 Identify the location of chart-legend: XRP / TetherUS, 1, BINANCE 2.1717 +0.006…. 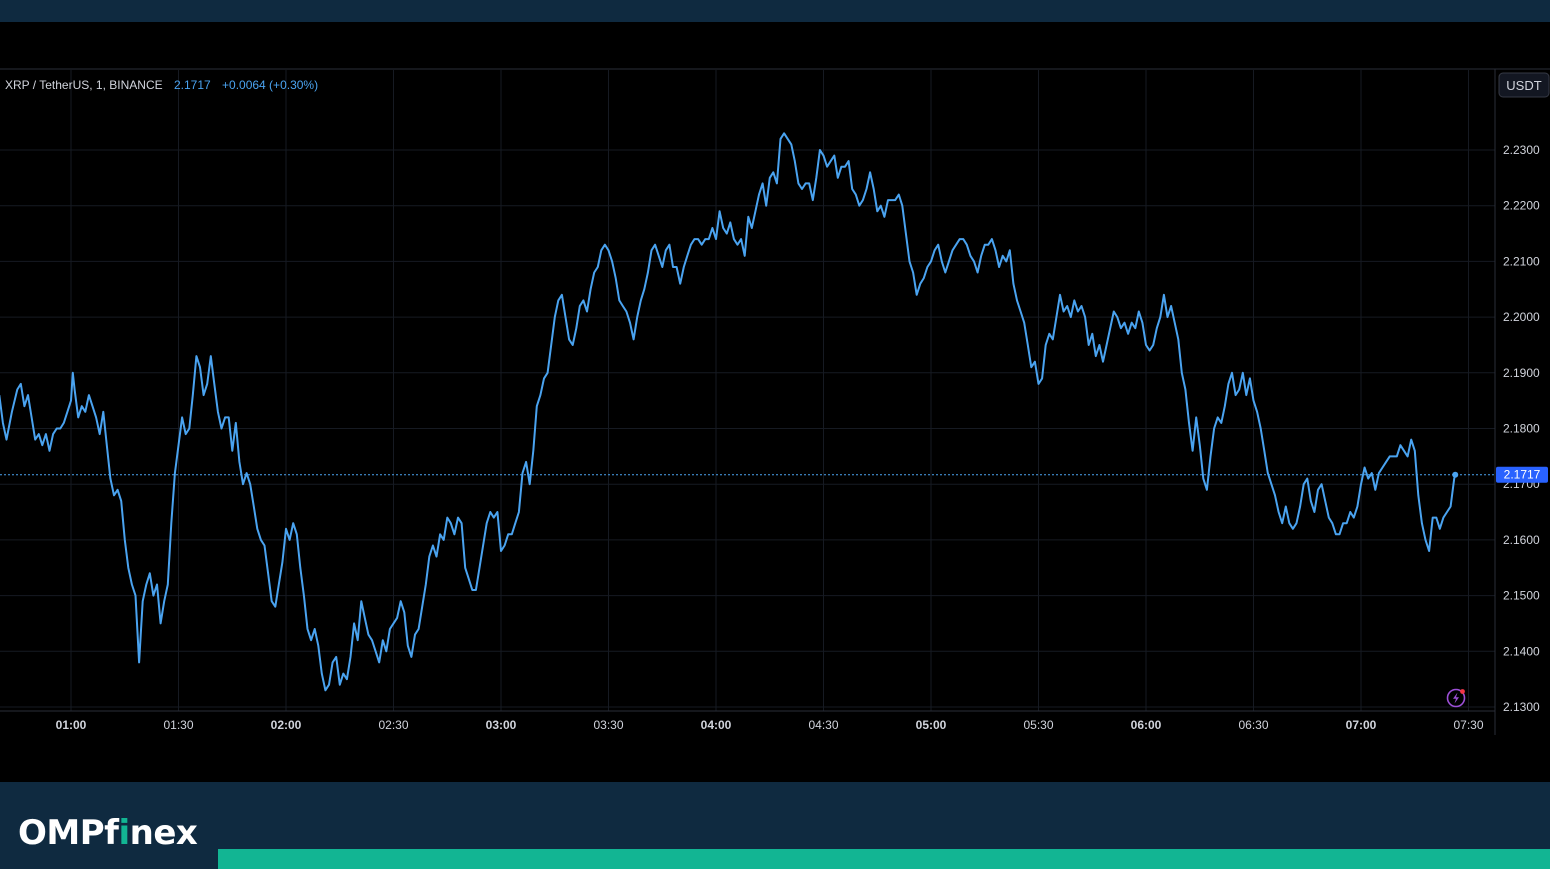
(161, 85).